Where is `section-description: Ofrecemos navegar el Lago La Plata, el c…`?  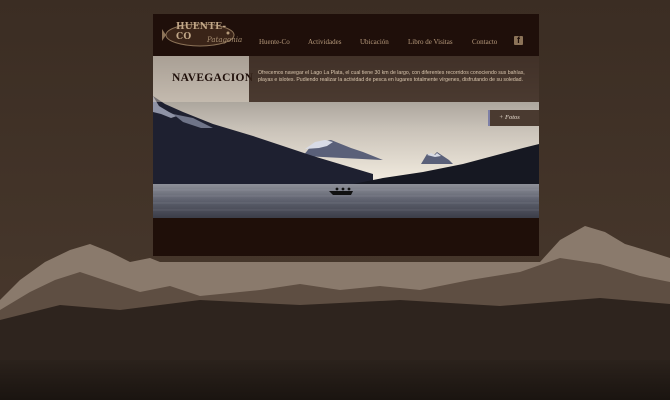
section-description: Ofrecemos navegar el Lago La Plata, el c… is located at coordinates (391, 77).